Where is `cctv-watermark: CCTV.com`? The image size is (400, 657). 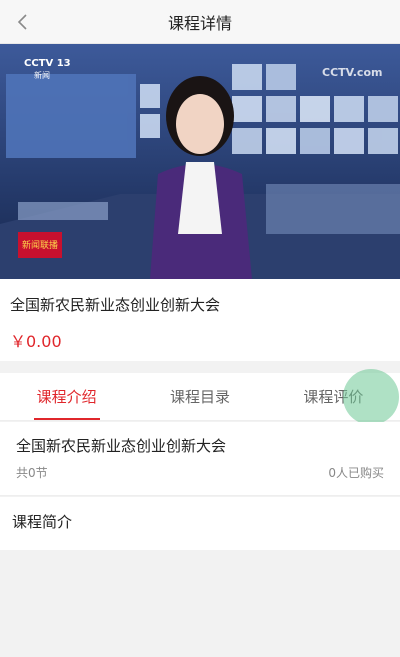 cctv-watermark: CCTV.com is located at coordinates (352, 72).